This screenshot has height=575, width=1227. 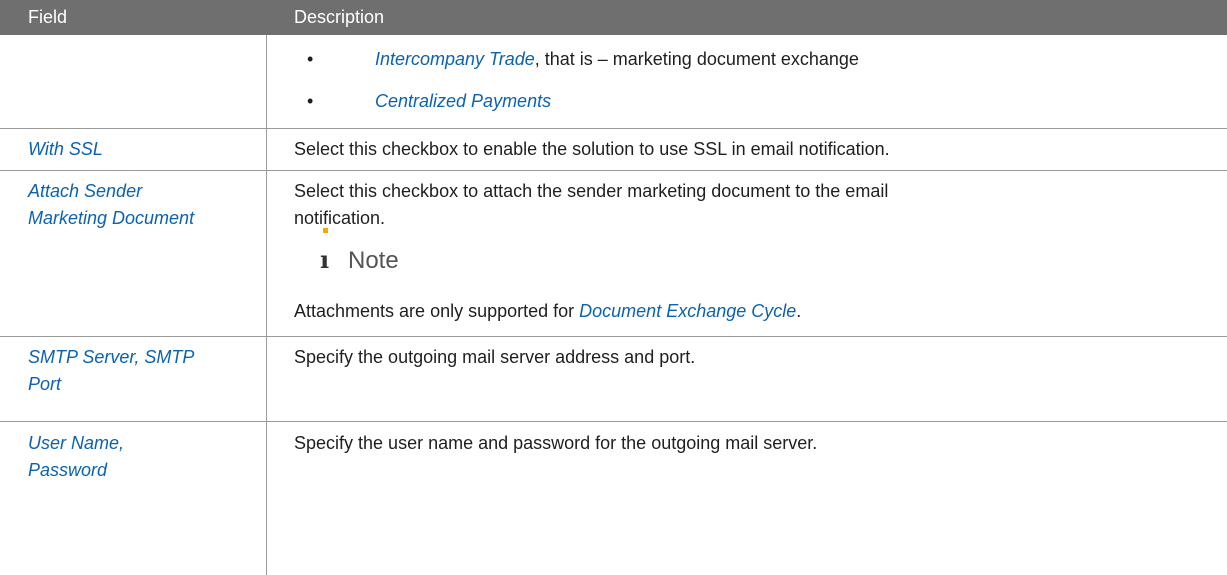 I want to click on field-line: Attach Sender, so click(x=85, y=191).